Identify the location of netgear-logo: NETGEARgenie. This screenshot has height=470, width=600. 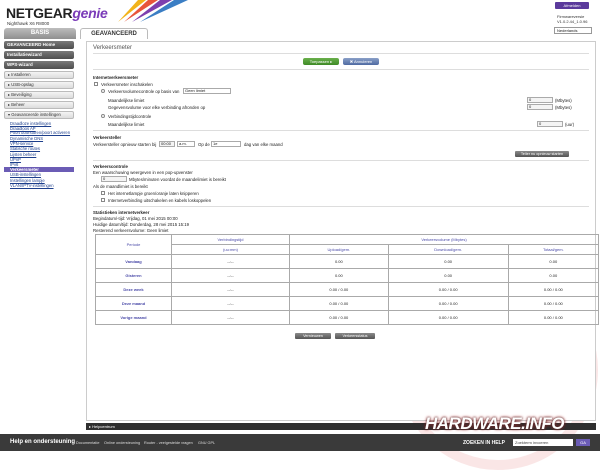
(57, 13).